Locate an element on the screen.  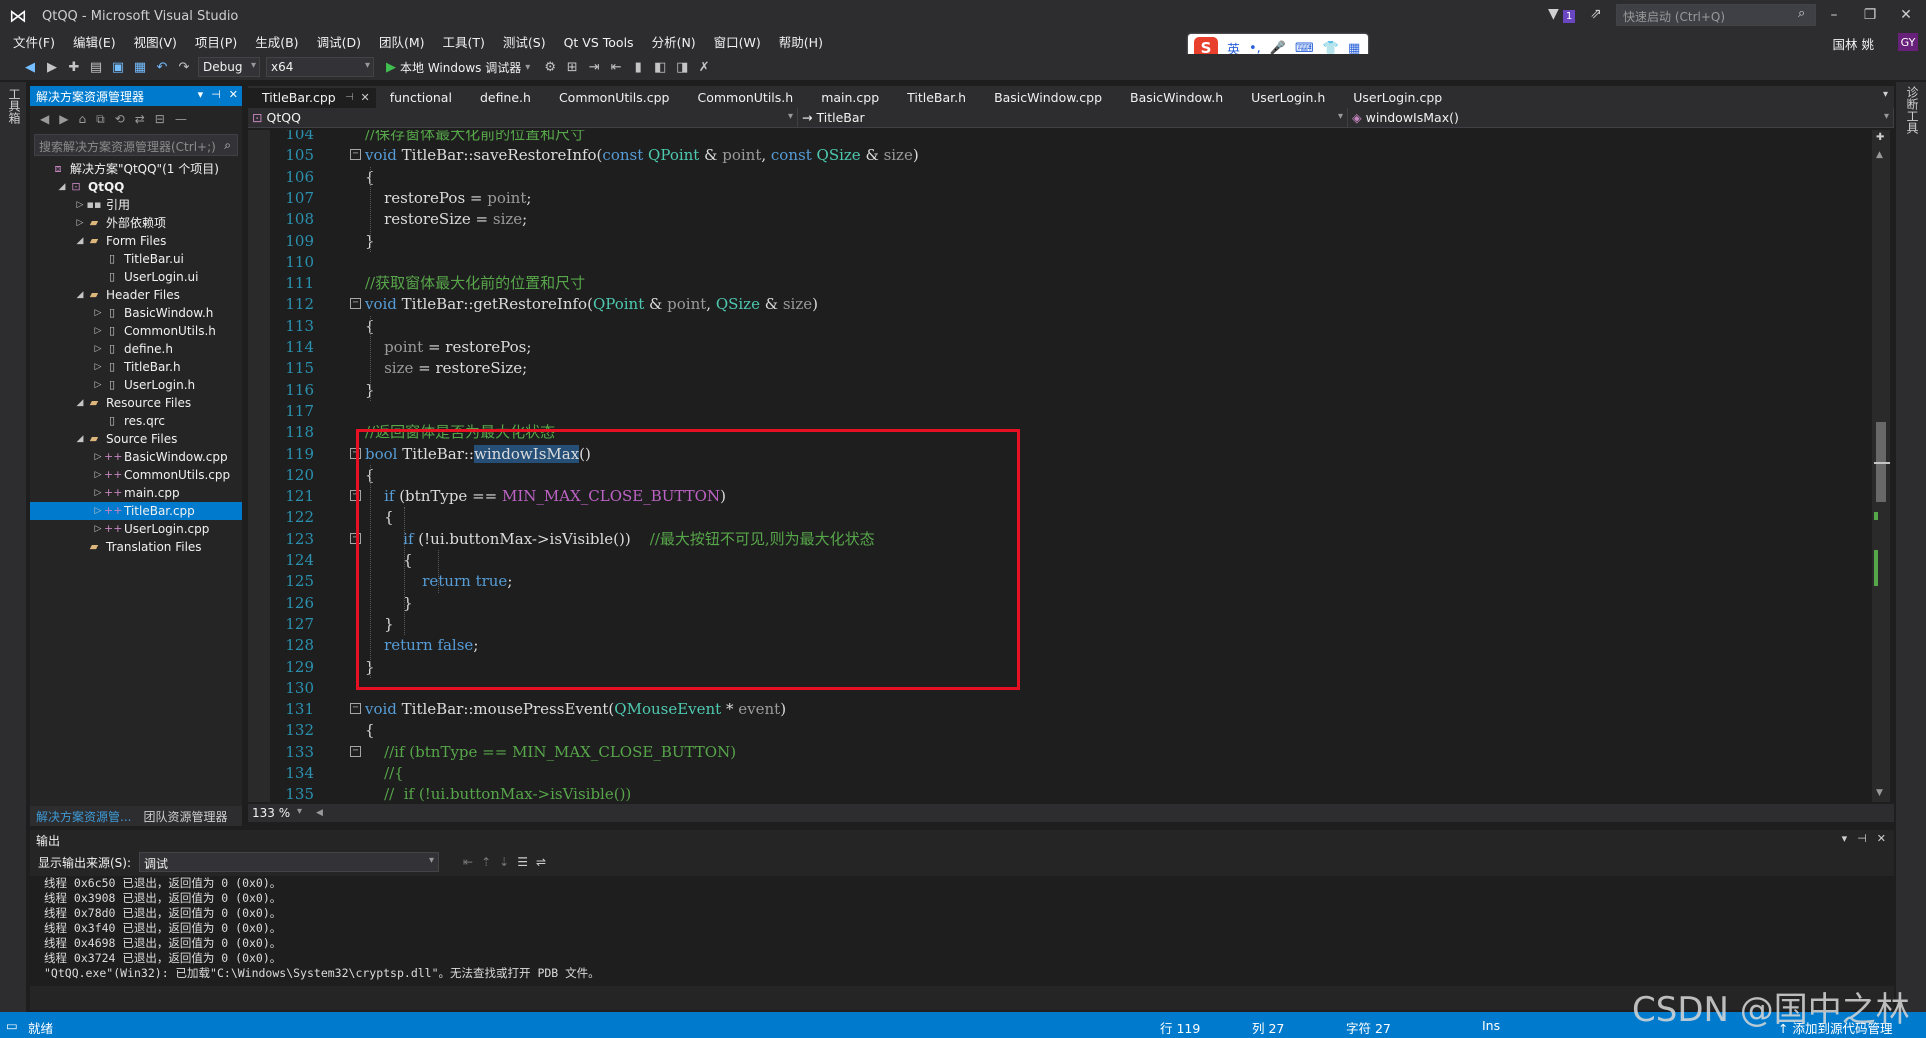
menu-item: 项目(P) is located at coordinates (216, 43).